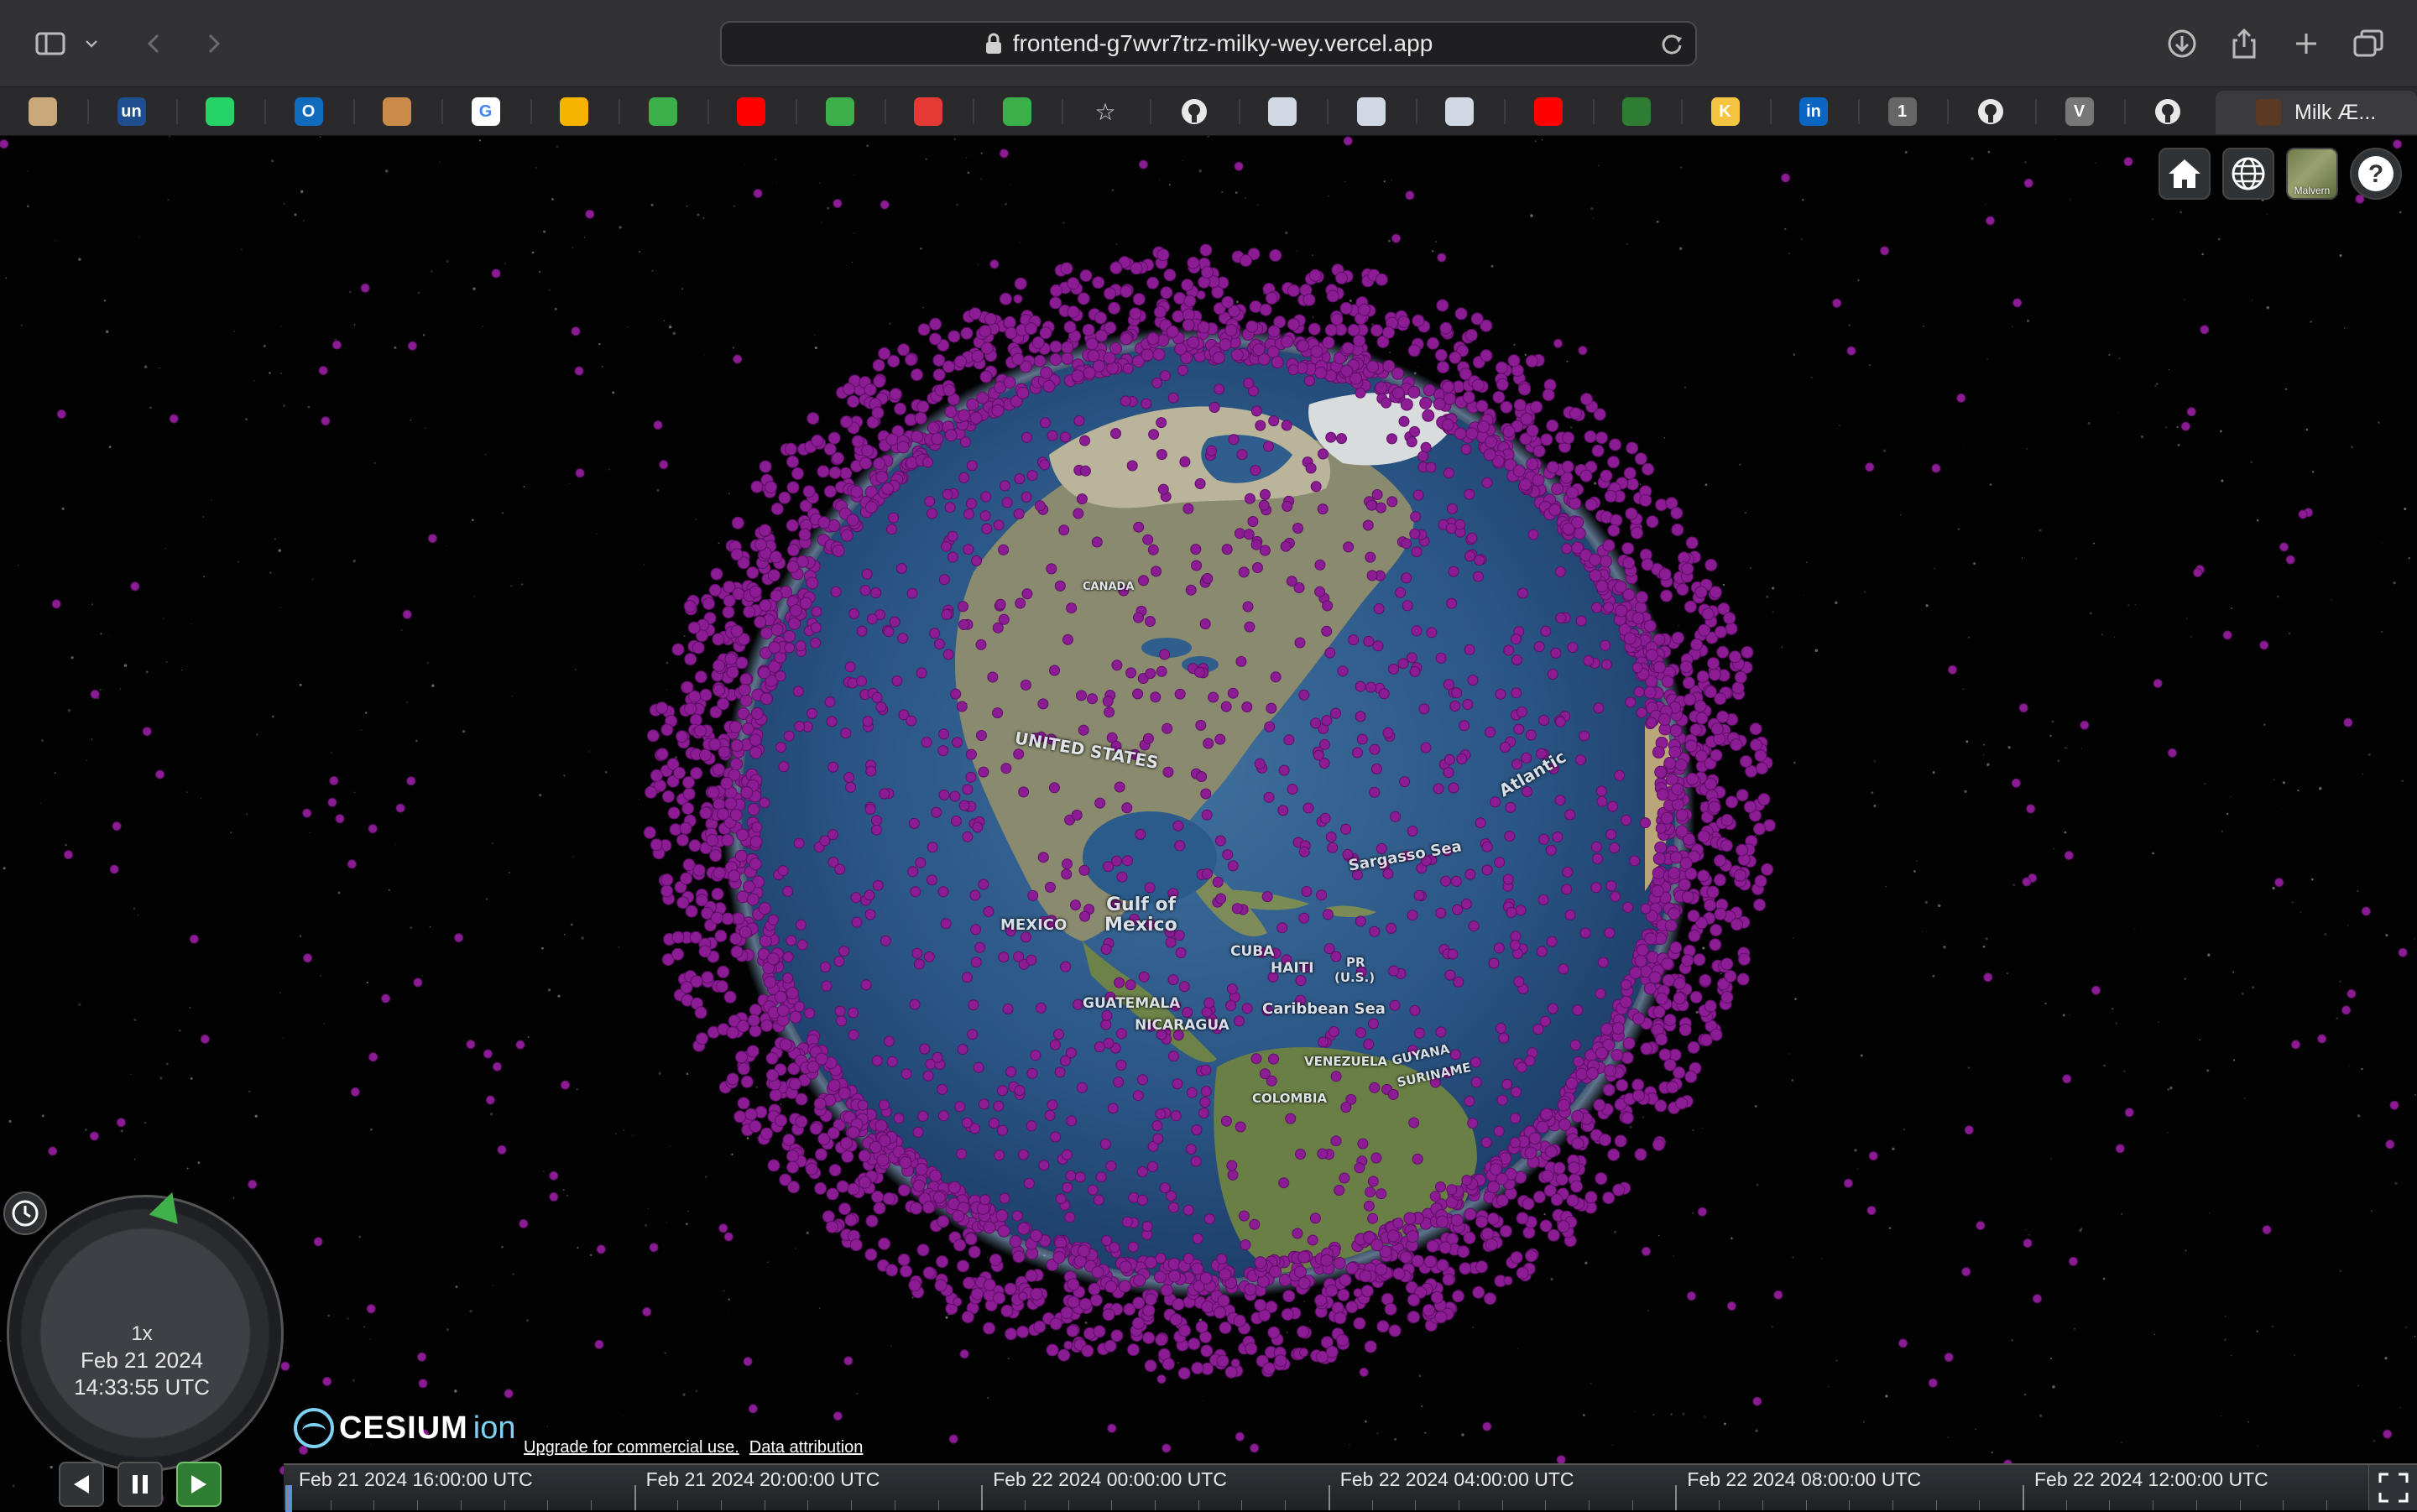  Describe the element at coordinates (199, 1485) in the screenshot. I see `play-button` at that location.